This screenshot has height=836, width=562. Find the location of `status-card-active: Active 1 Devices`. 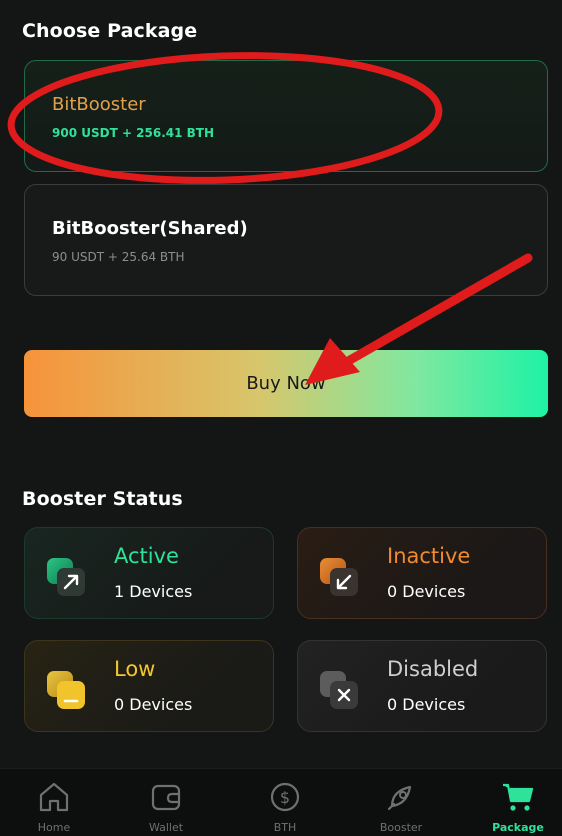

status-card-active: Active 1 Devices is located at coordinates (149, 573).